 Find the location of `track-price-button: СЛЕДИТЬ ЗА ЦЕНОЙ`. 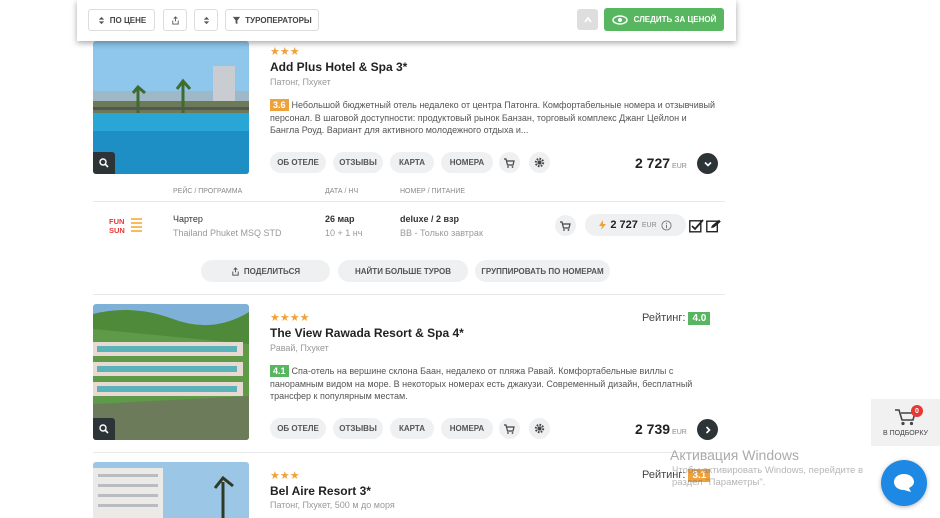

track-price-button: СЛЕДИТЬ ЗА ЦЕНОЙ is located at coordinates (664, 19).